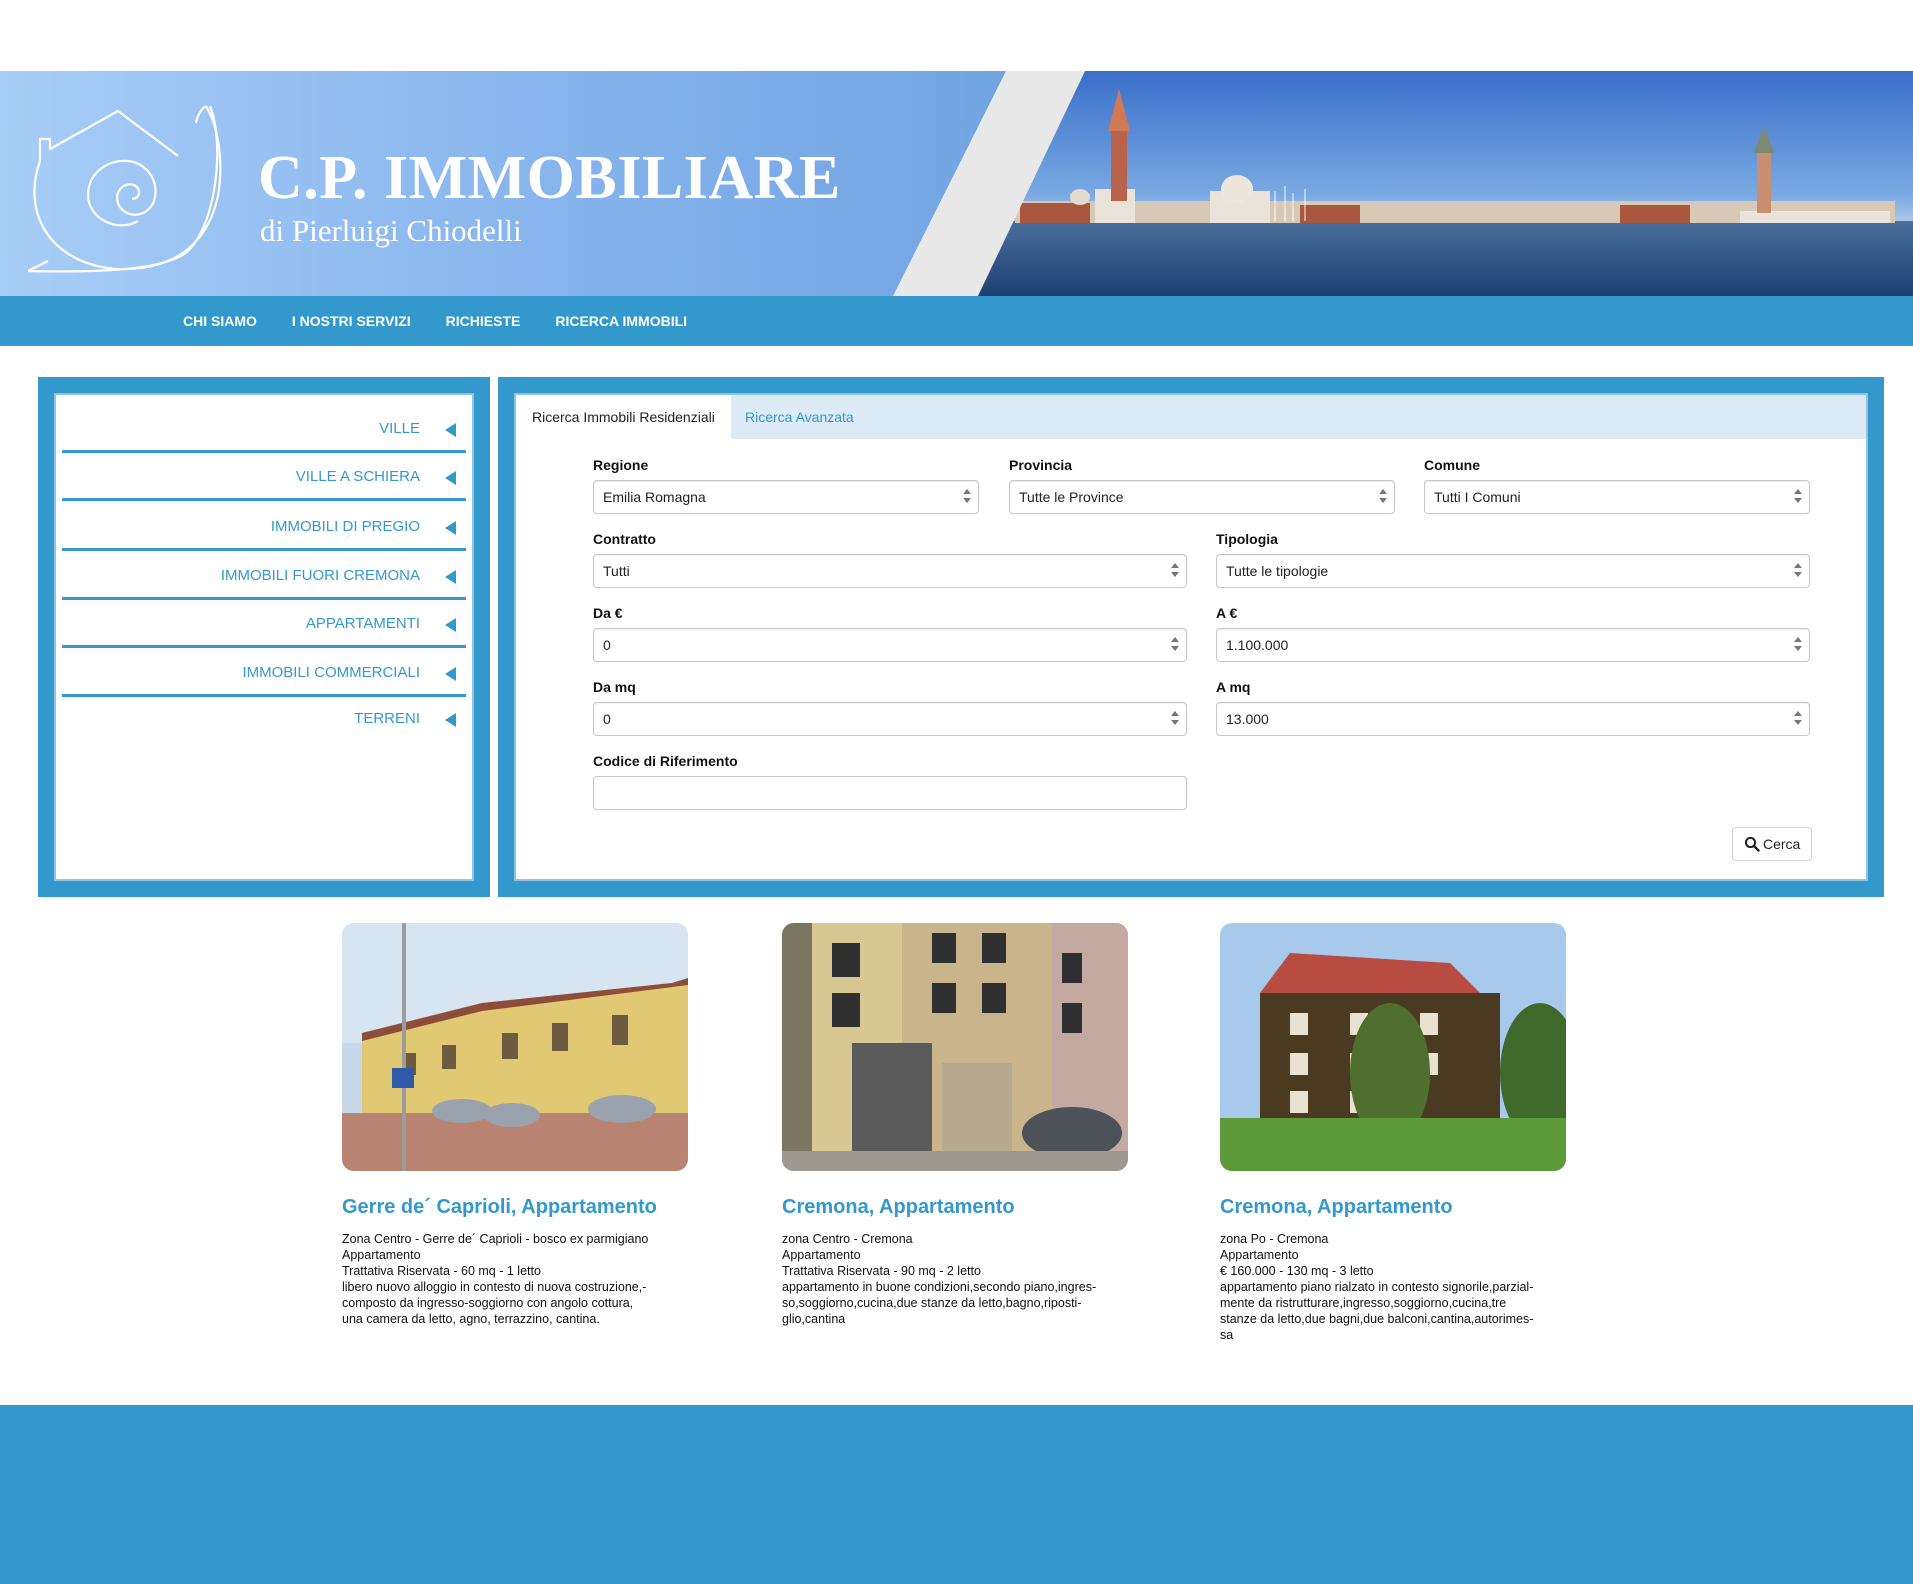 The width and height of the screenshot is (1913, 1584). I want to click on codice-label: Codice di Riferimento, so click(665, 761).